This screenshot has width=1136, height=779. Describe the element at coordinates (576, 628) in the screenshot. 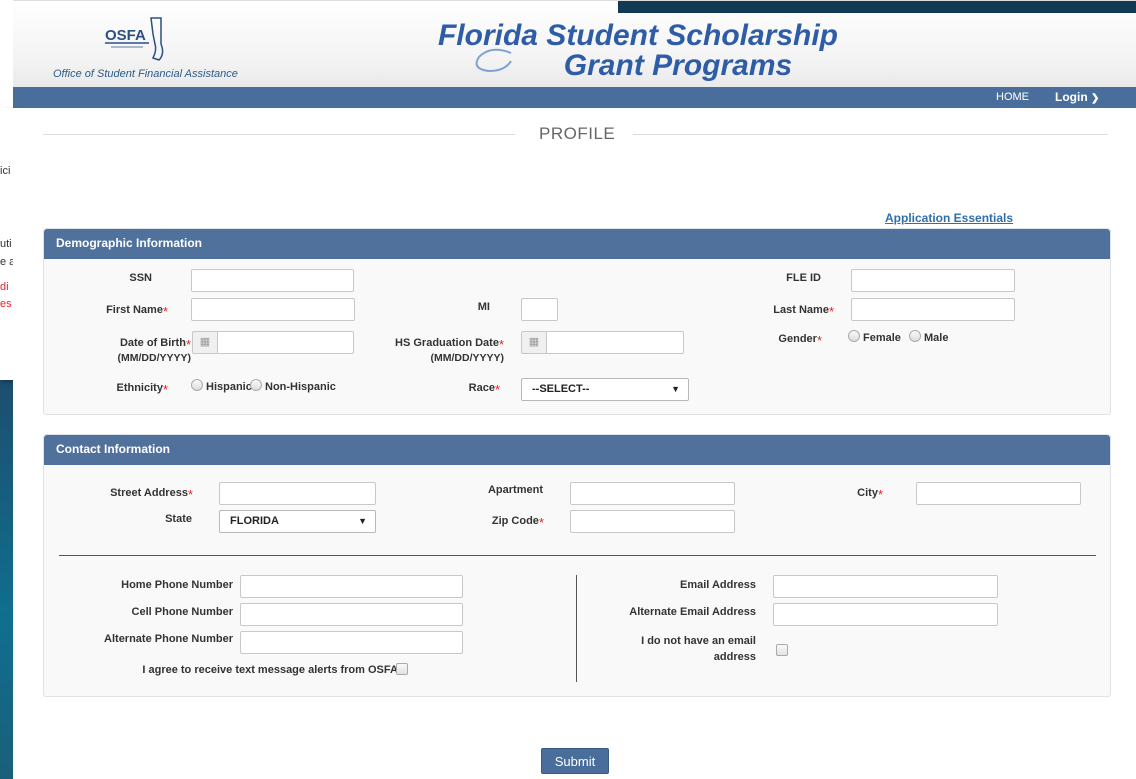

I see `column-divider` at that location.